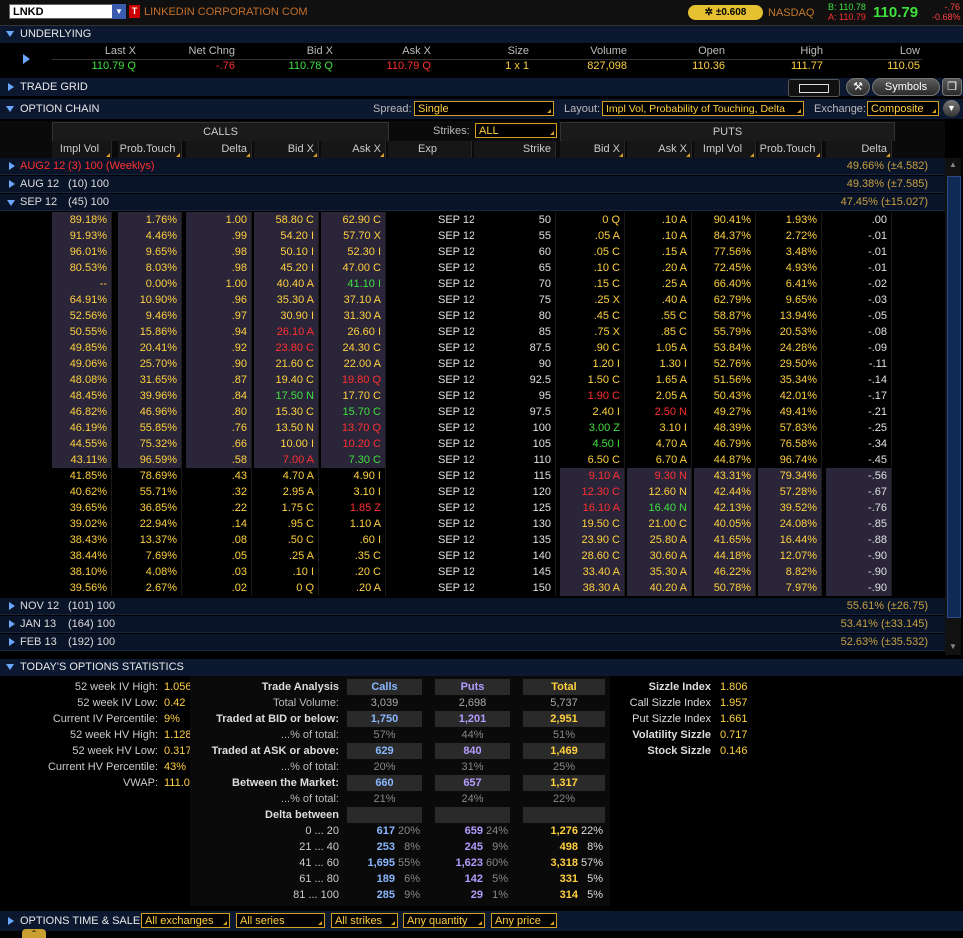 The width and height of the screenshot is (963, 938). I want to click on chain-scrollbar: ▲ ▼, so click(953, 406).